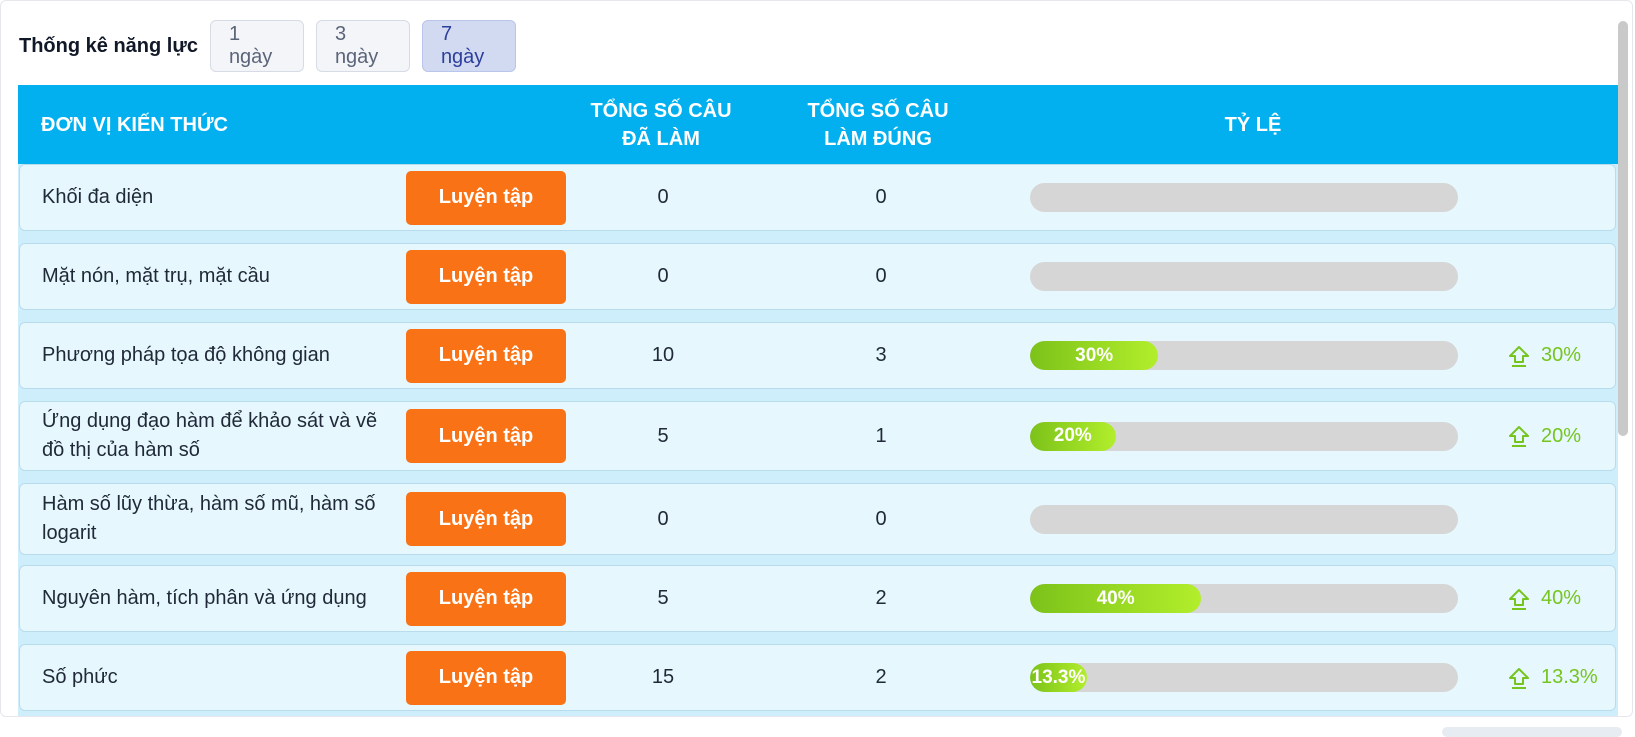 The height and width of the screenshot is (737, 1635). Describe the element at coordinates (881, 355) in the screenshot. I see `total-correct-value: 3` at that location.